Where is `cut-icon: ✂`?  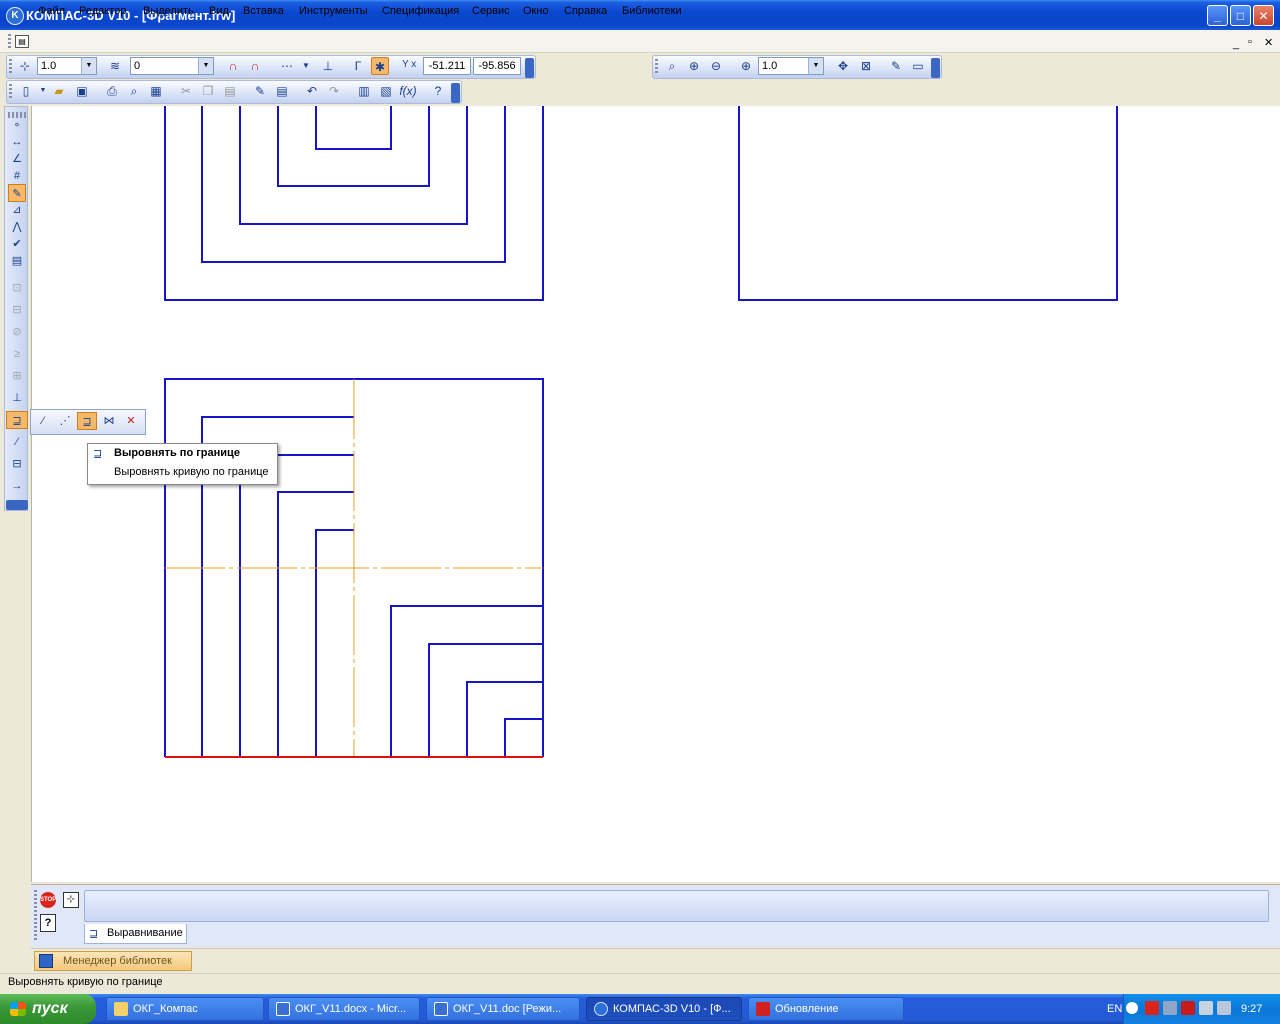 cut-icon: ✂ is located at coordinates (186, 91).